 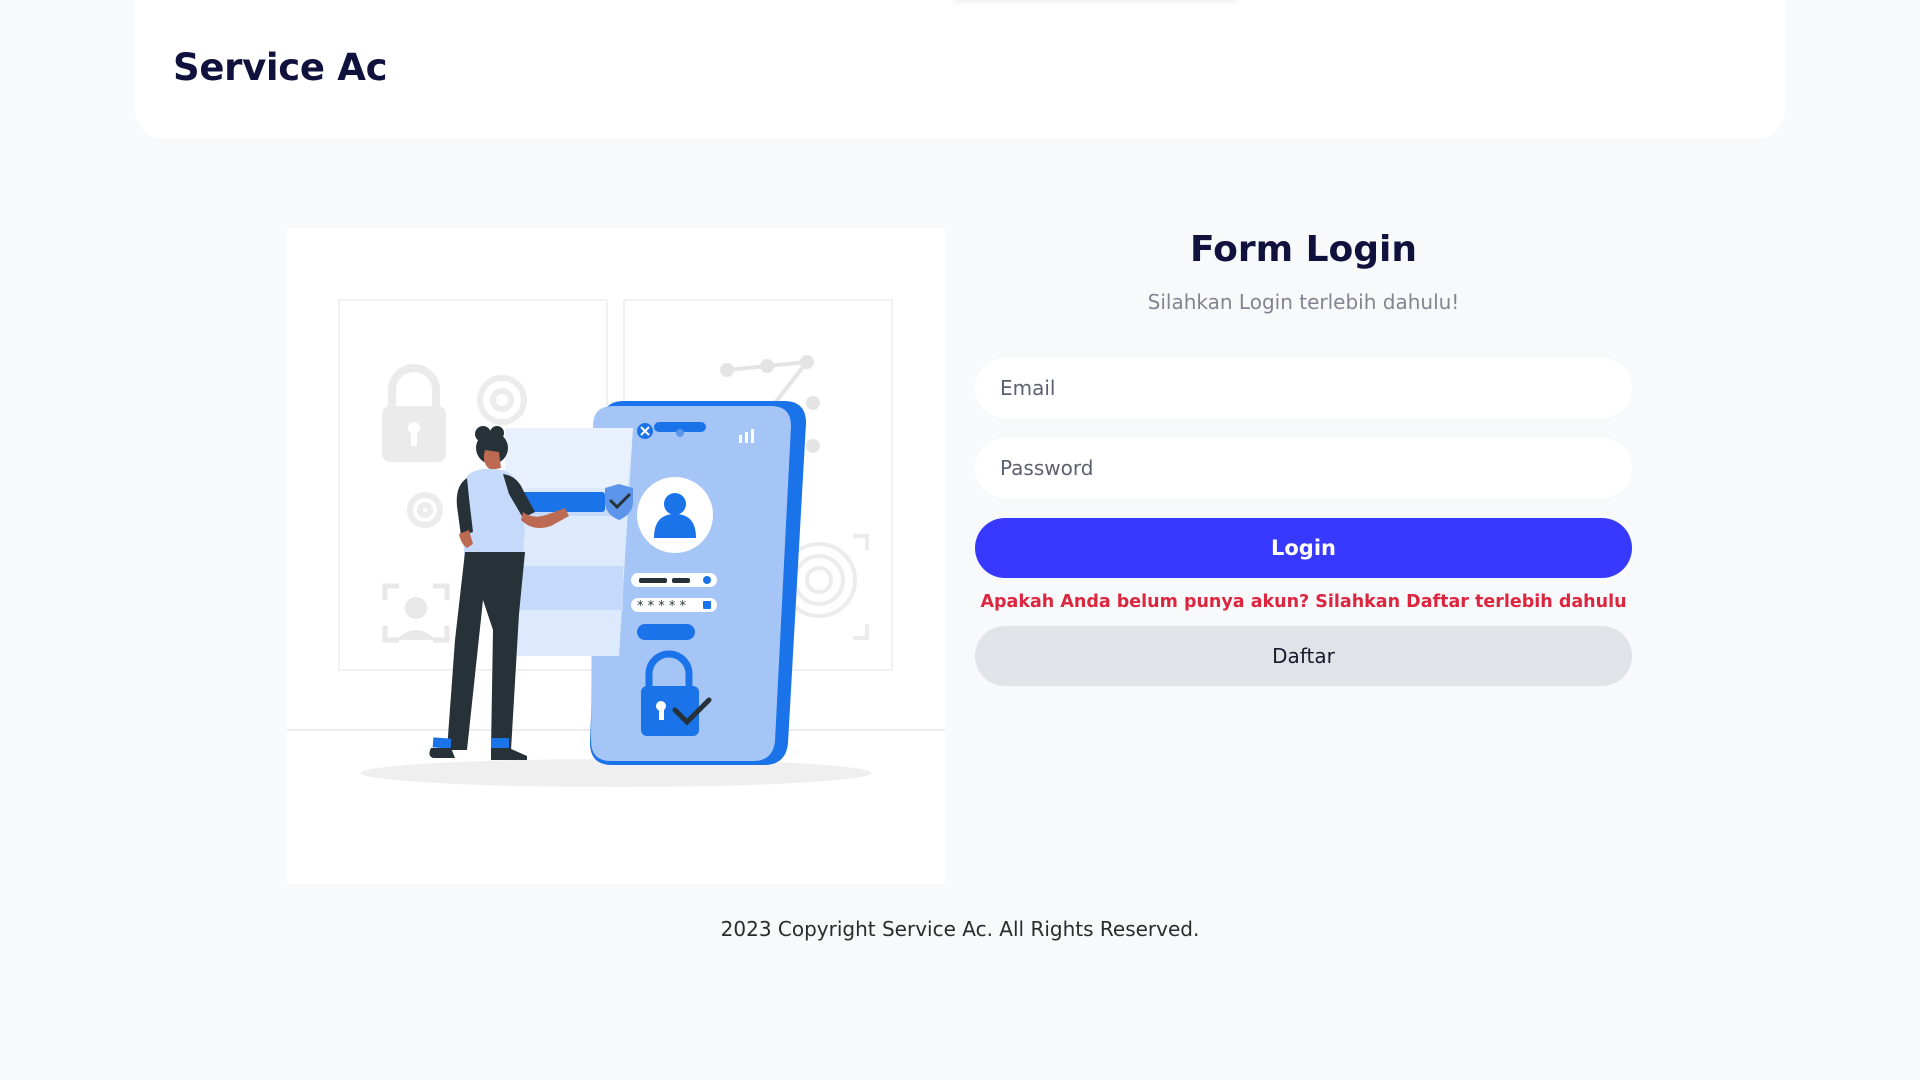 I want to click on email-field, so click(x=1303, y=388).